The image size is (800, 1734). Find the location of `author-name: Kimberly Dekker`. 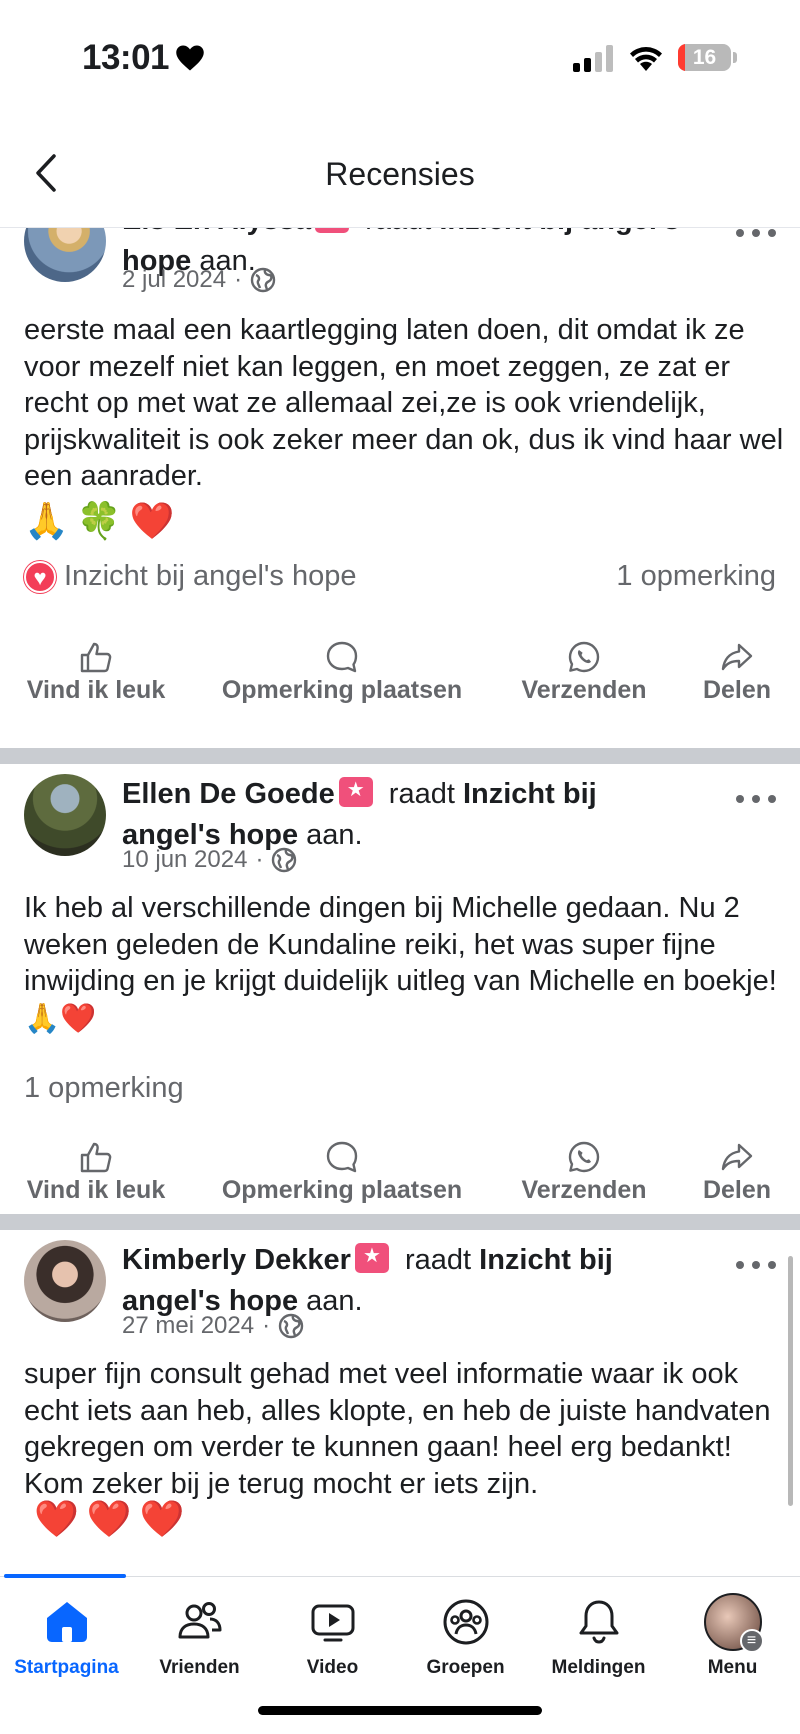

author-name: Kimberly Dekker is located at coordinates (236, 1260).